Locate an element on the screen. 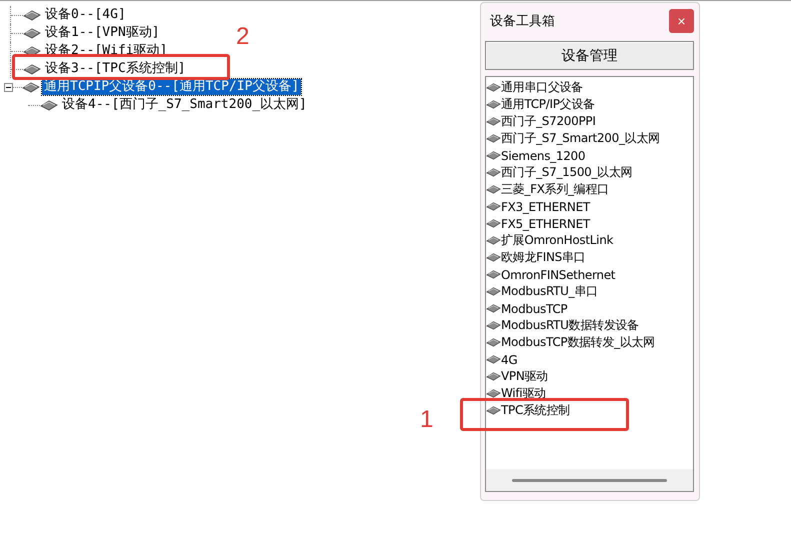  list-item: VPN驱动 is located at coordinates (524, 376).